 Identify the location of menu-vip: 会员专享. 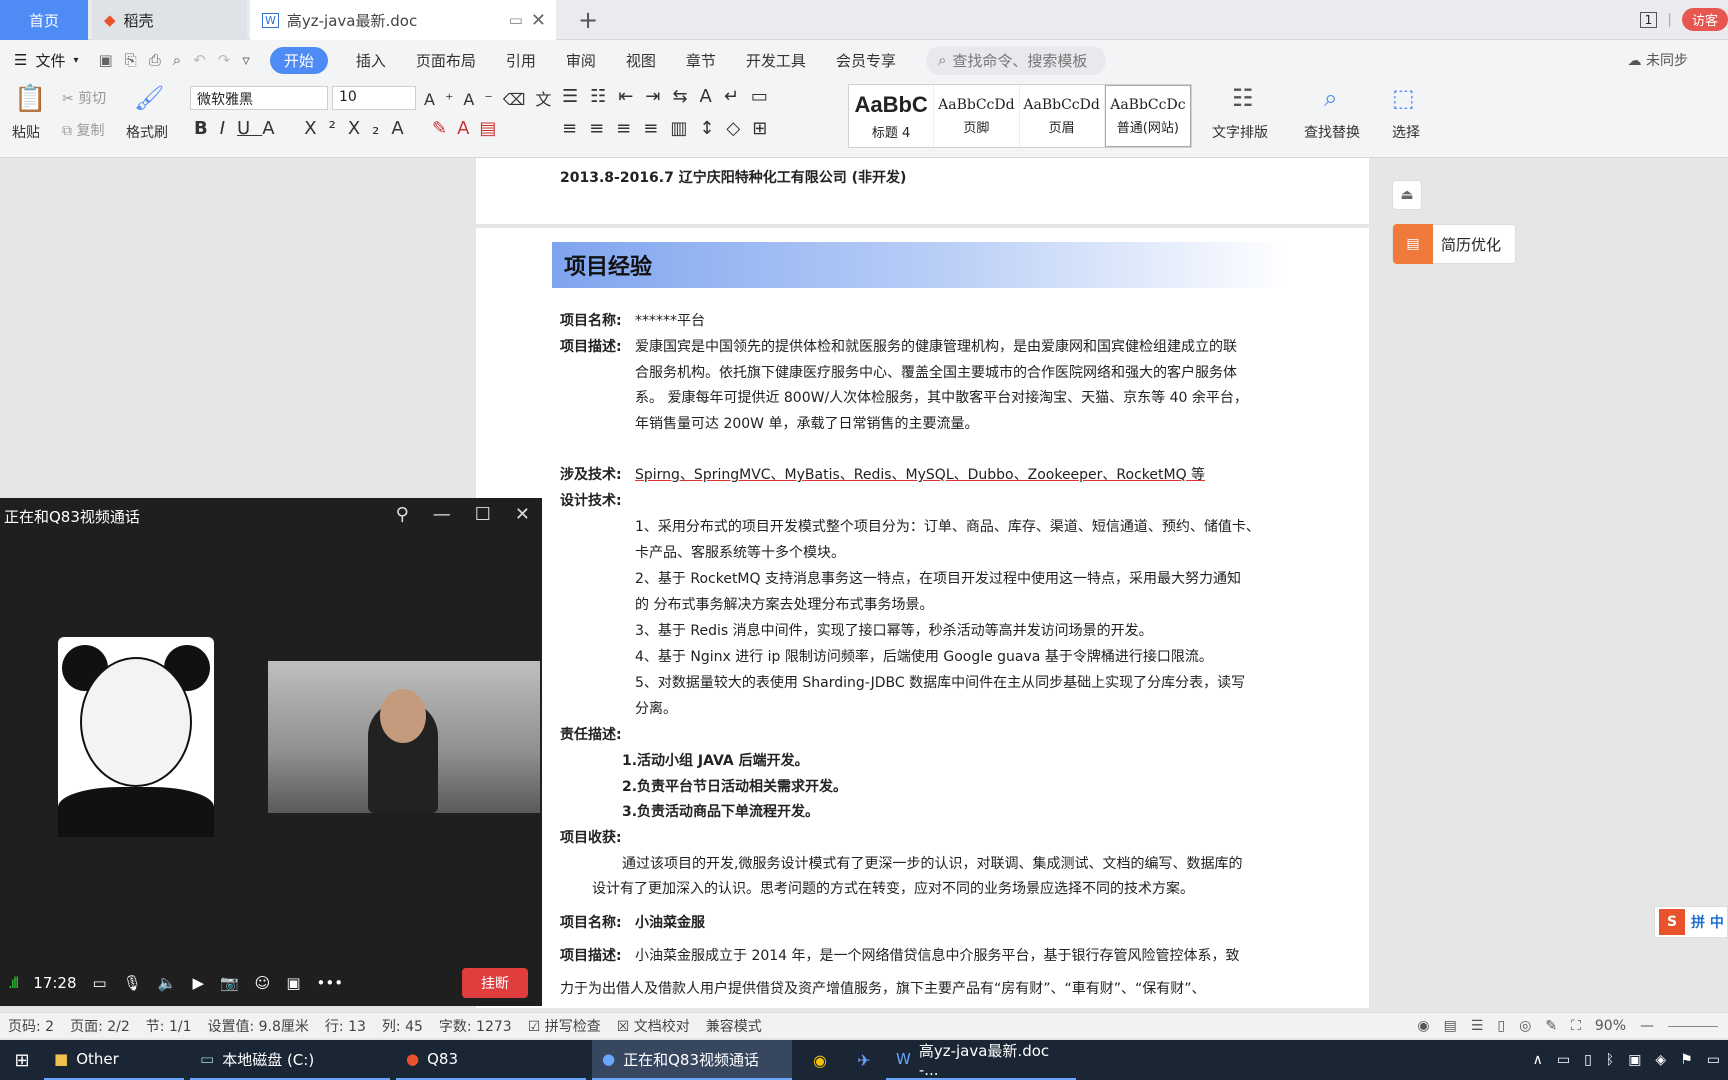
(866, 60).